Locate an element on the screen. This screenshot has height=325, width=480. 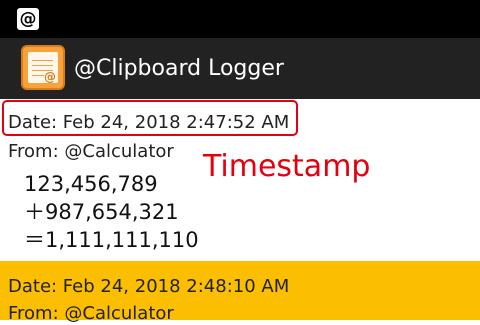
timestamp-highlight-box is located at coordinates (150, 118).